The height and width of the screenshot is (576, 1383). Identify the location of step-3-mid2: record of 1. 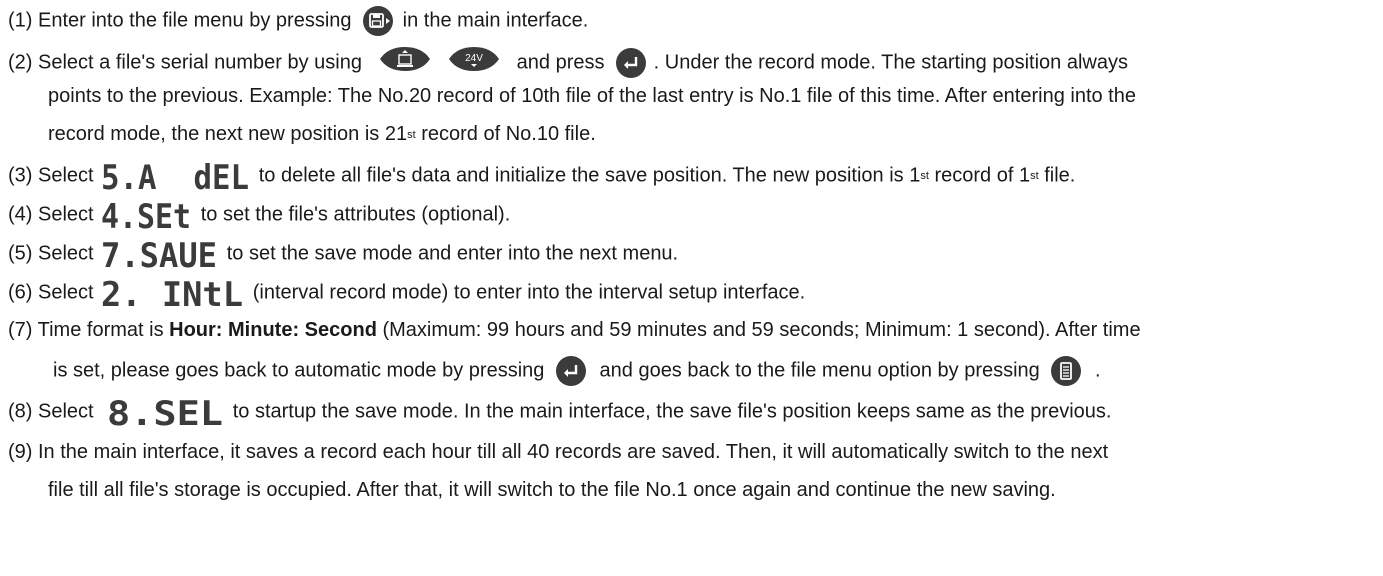
(982, 175).